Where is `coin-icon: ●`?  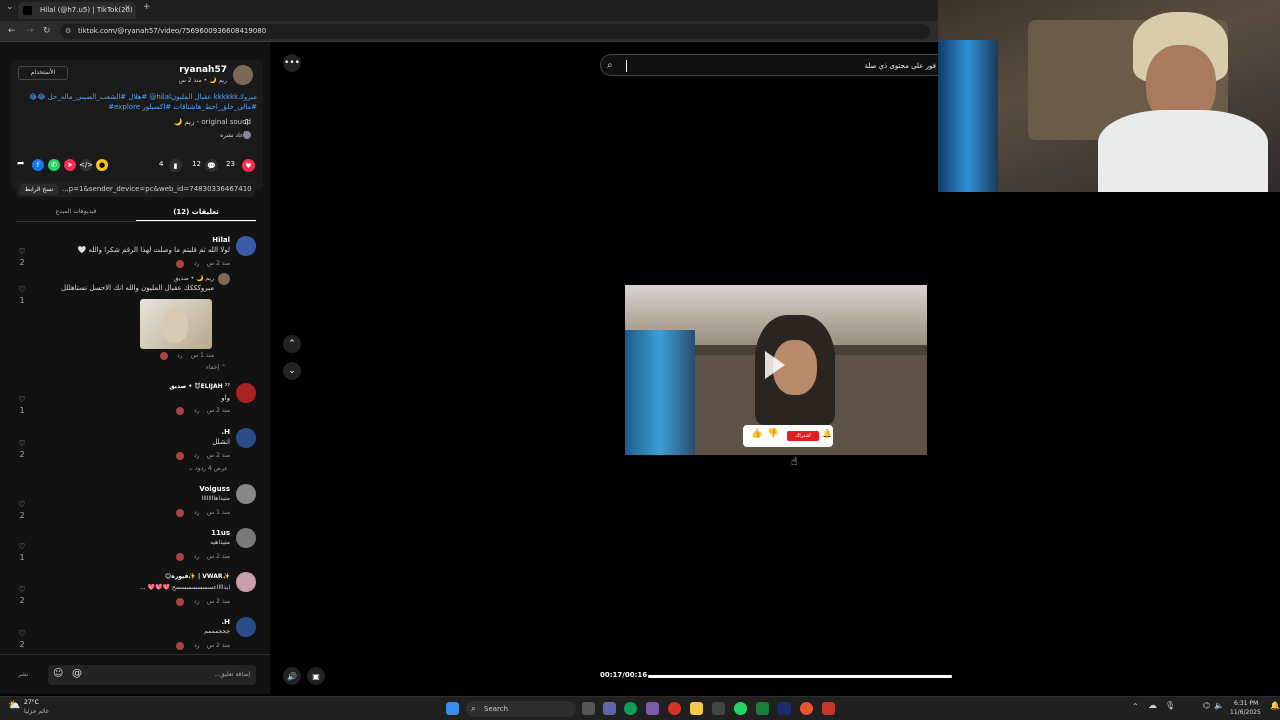 coin-icon: ● is located at coordinates (102, 165).